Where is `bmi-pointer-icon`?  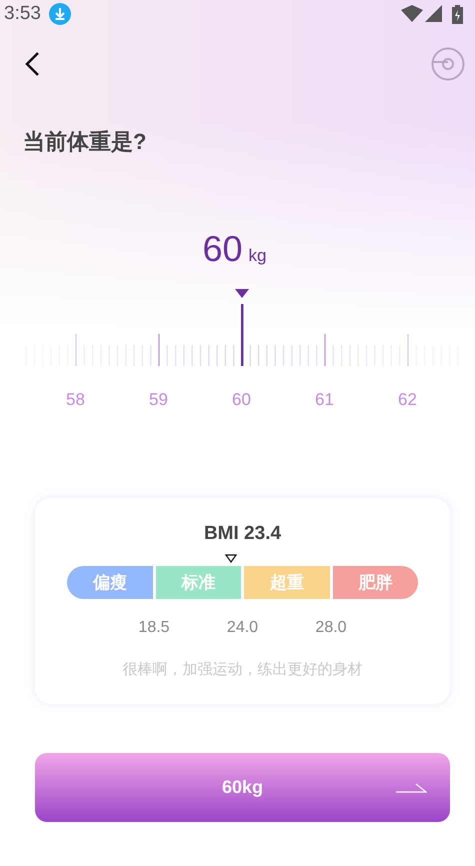 bmi-pointer-icon is located at coordinates (230, 558).